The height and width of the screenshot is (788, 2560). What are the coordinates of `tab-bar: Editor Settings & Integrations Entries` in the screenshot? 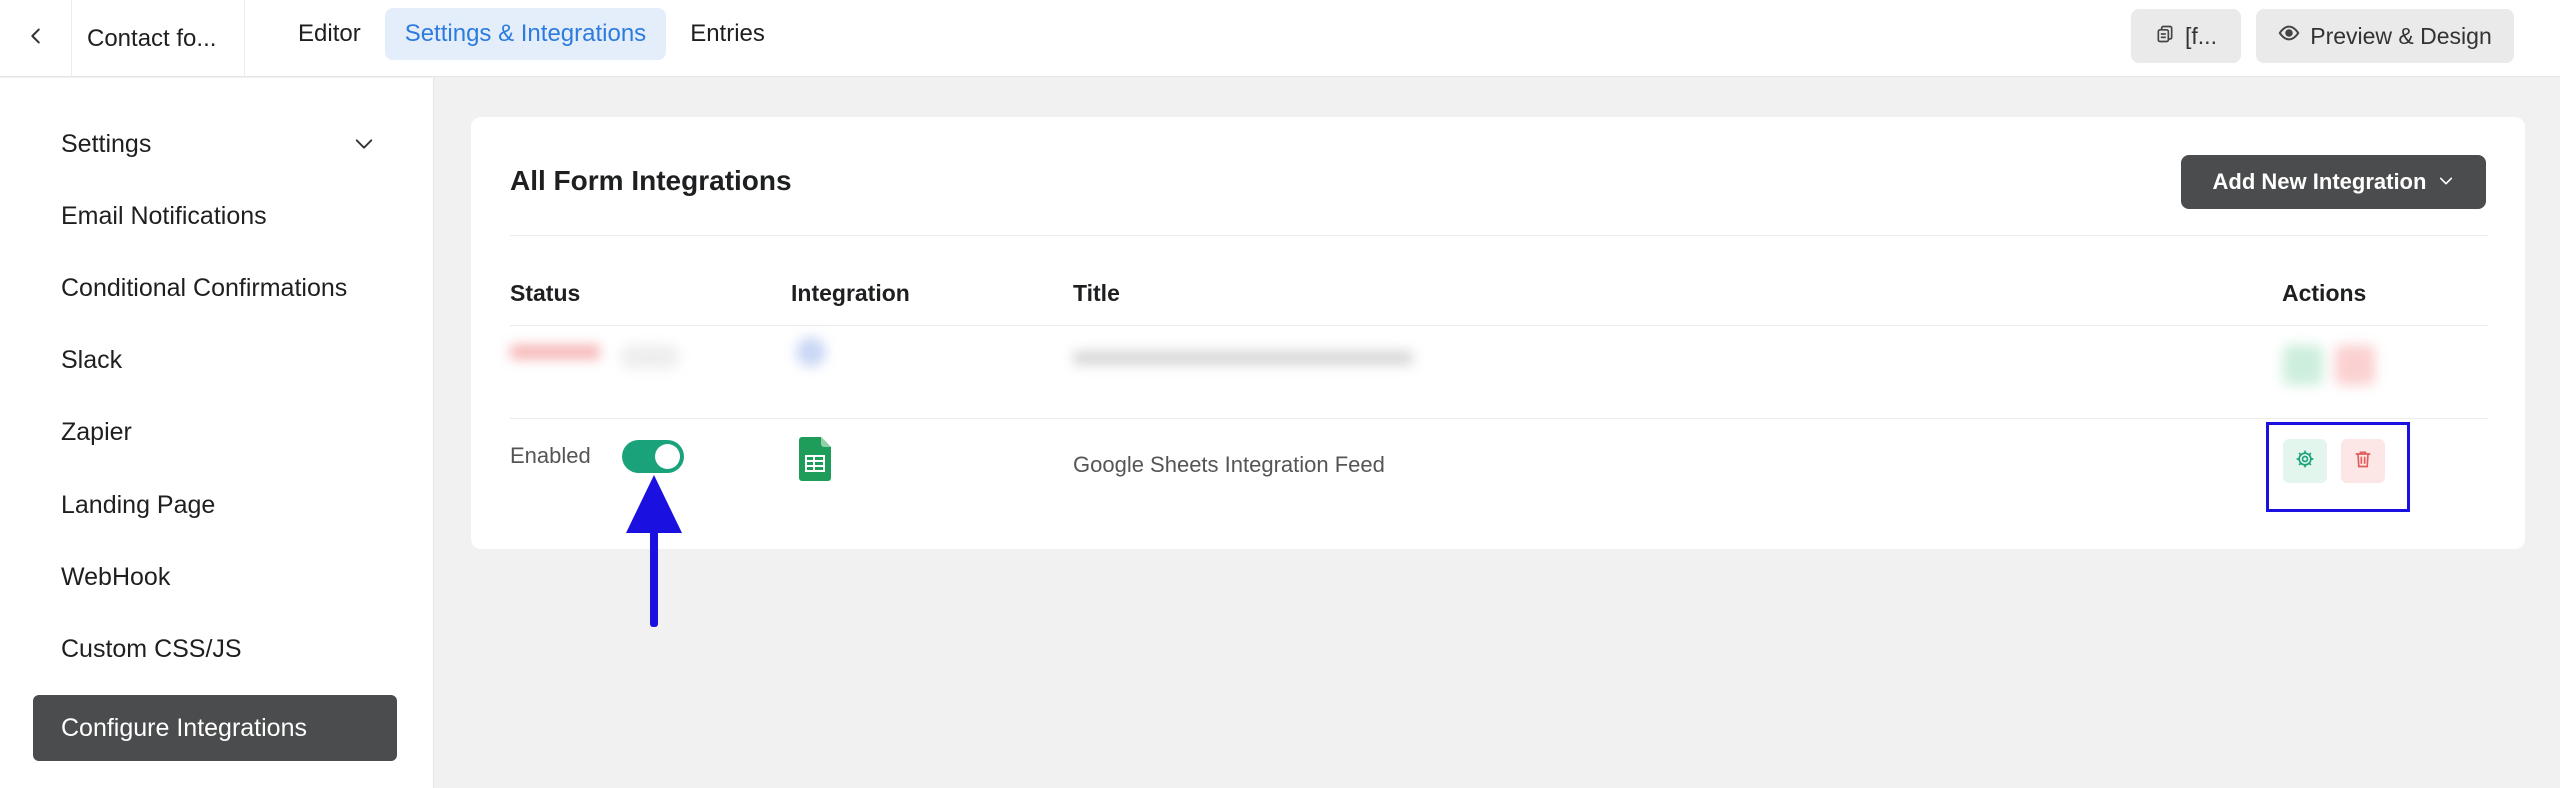 It's located at (533, 34).